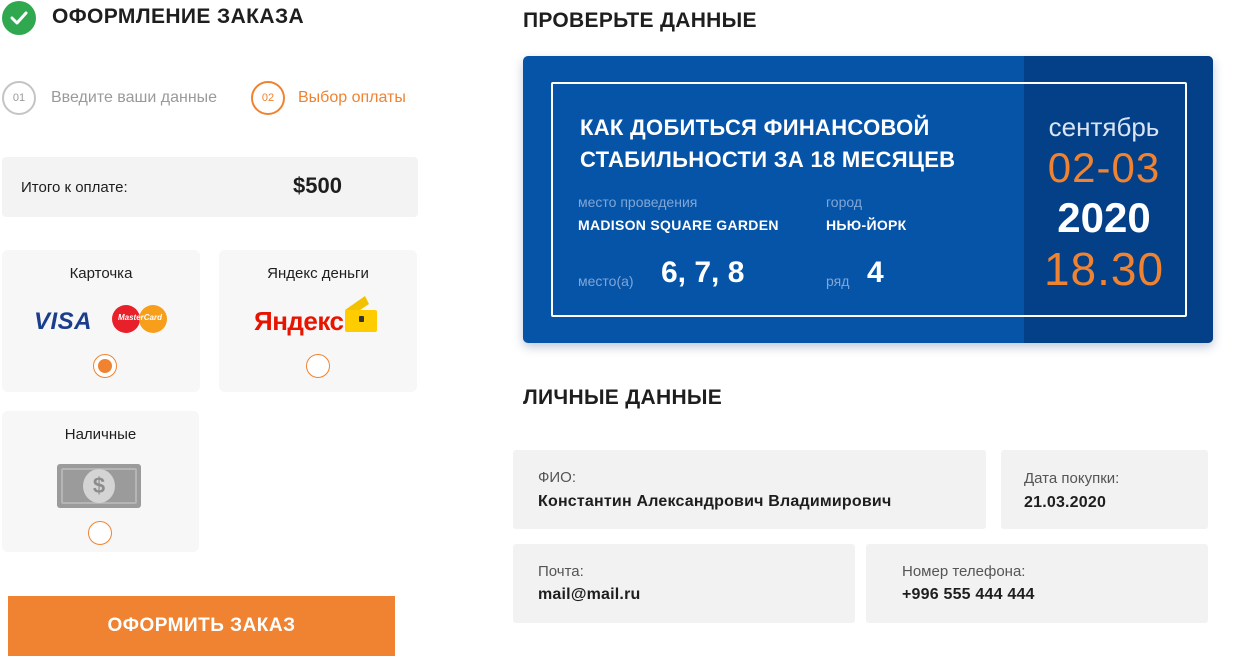 Image resolution: width=1248 pixels, height=657 pixels. Describe the element at coordinates (317, 185) in the screenshot. I see `total-value: $500` at that location.